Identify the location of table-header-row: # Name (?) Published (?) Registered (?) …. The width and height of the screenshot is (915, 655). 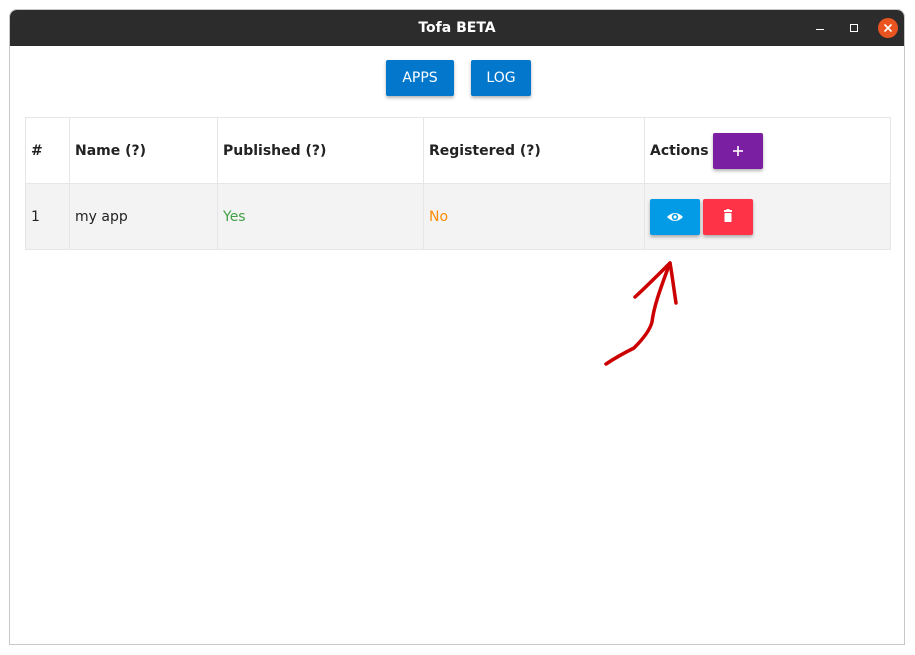
(458, 150).